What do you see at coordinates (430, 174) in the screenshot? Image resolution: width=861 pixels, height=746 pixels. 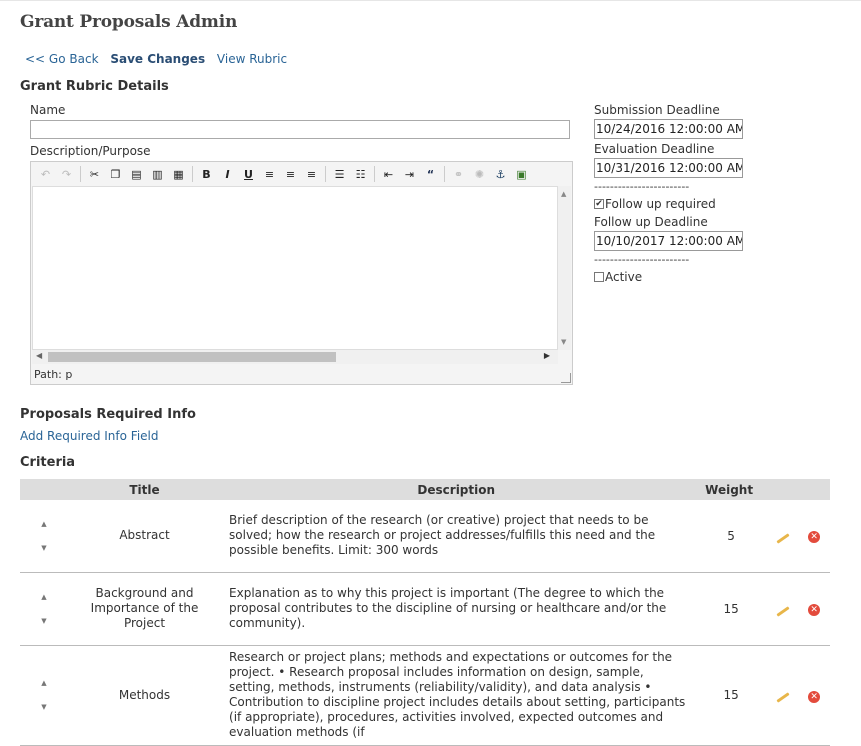 I see `blockquote-icon: “` at bounding box center [430, 174].